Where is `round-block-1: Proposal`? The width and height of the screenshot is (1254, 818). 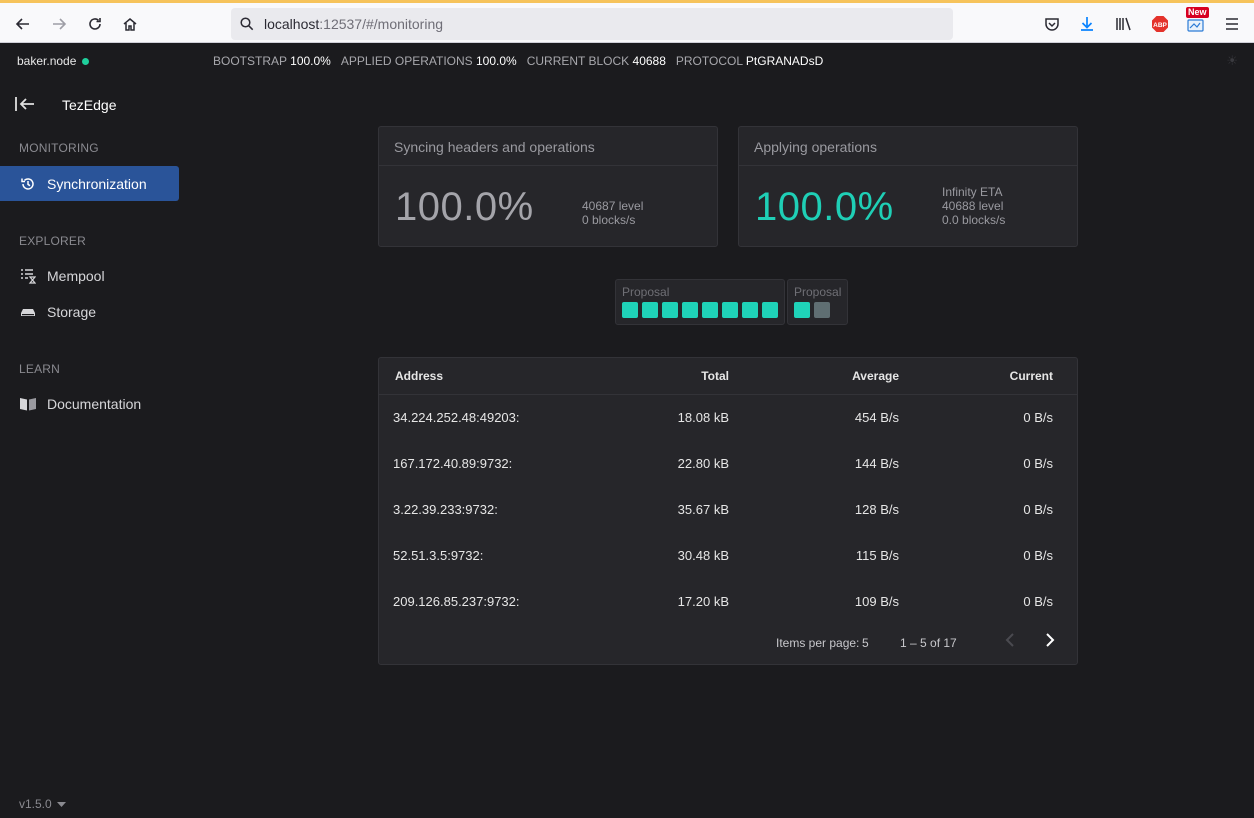
round-block-1: Proposal is located at coordinates (700, 302).